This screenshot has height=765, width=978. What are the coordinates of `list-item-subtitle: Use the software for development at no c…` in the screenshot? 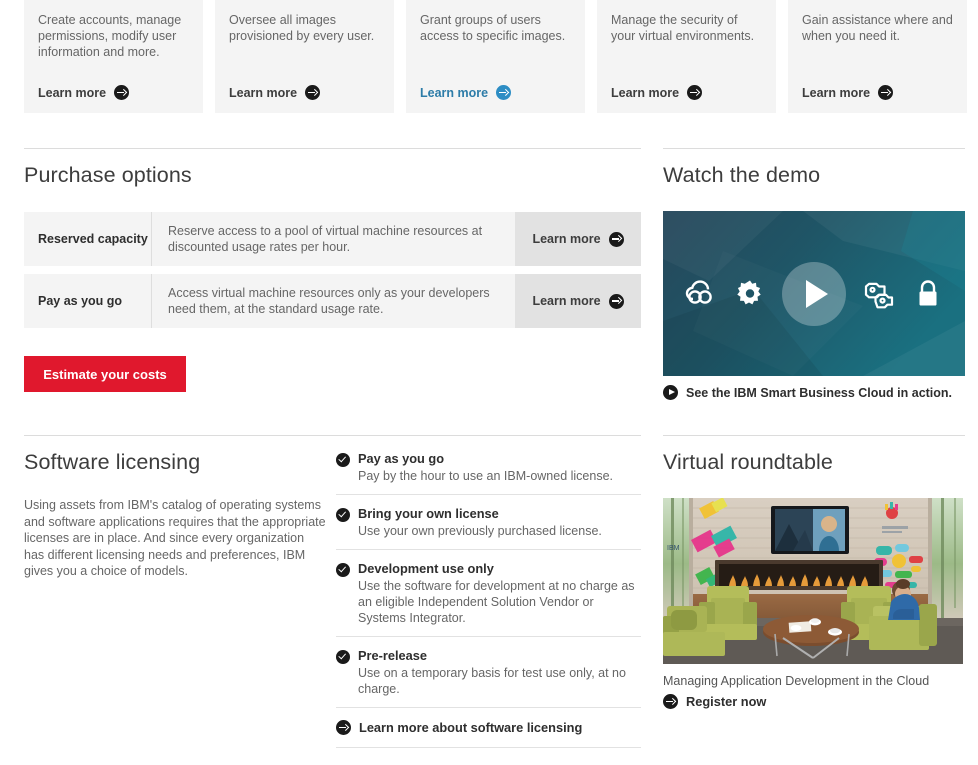 It's located at (496, 602).